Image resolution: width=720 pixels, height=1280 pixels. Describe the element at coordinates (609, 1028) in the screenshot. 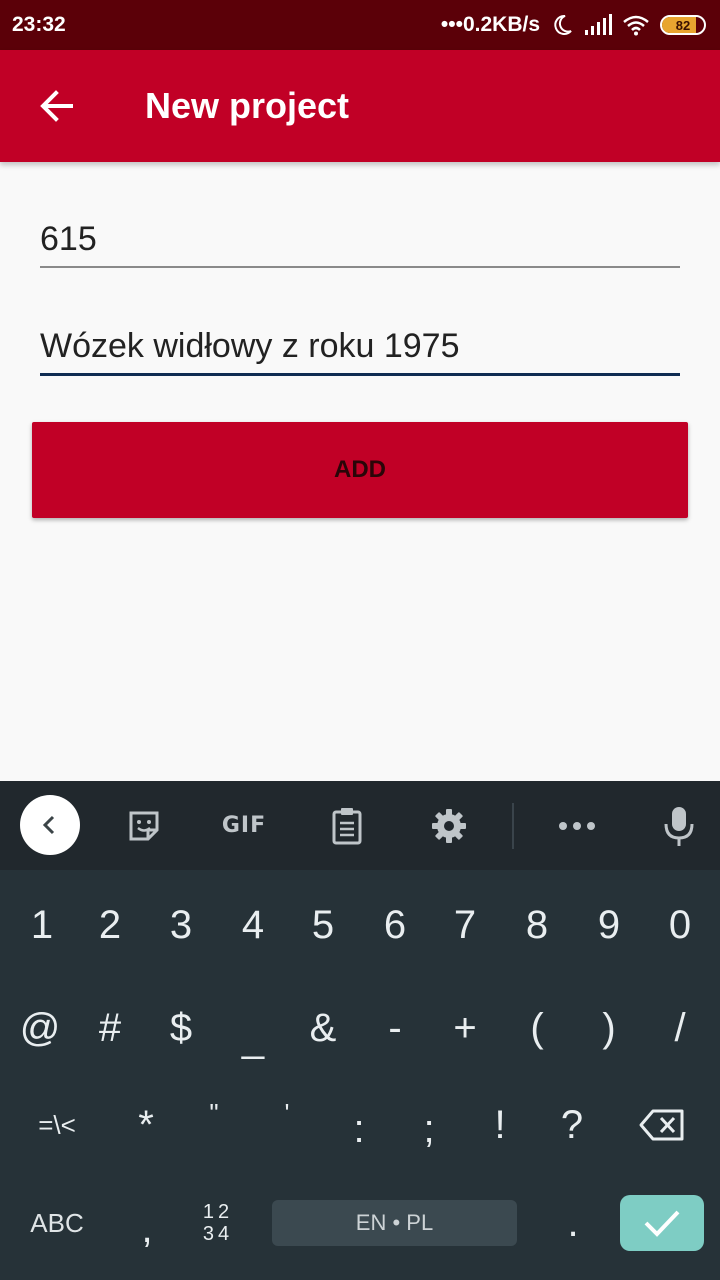

I see `key-right-paren: )` at that location.